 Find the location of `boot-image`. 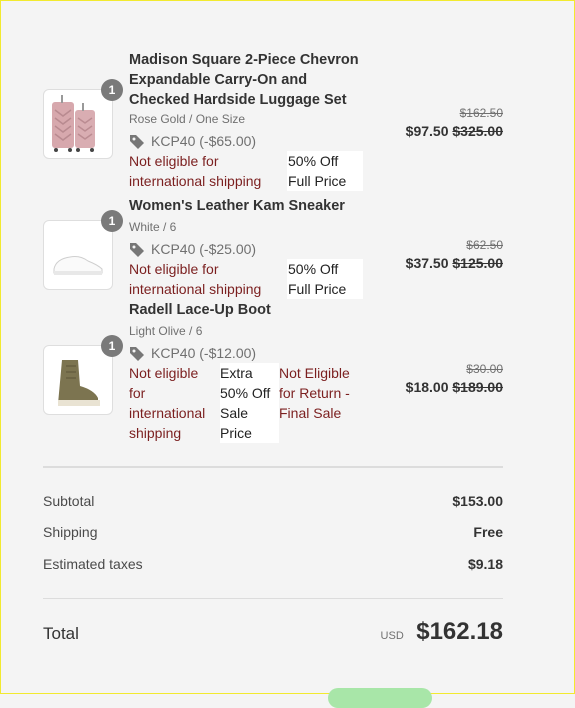

boot-image is located at coordinates (79, 383).